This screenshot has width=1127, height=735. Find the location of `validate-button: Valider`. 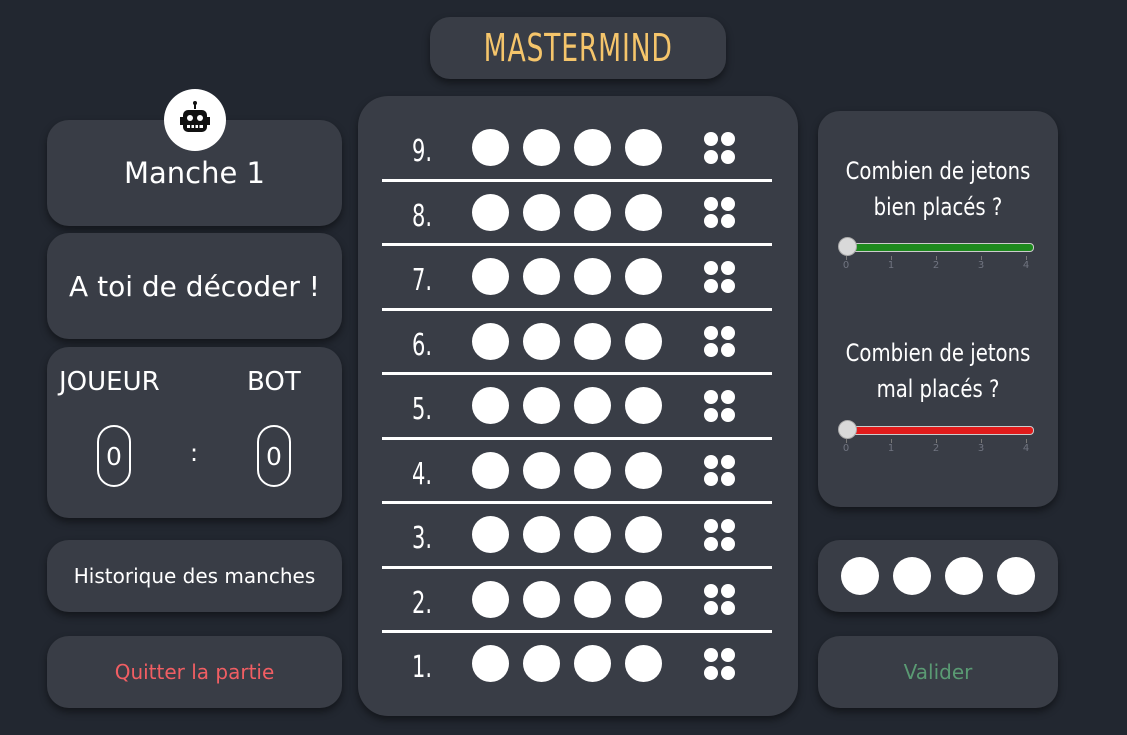

validate-button: Valider is located at coordinates (938, 672).